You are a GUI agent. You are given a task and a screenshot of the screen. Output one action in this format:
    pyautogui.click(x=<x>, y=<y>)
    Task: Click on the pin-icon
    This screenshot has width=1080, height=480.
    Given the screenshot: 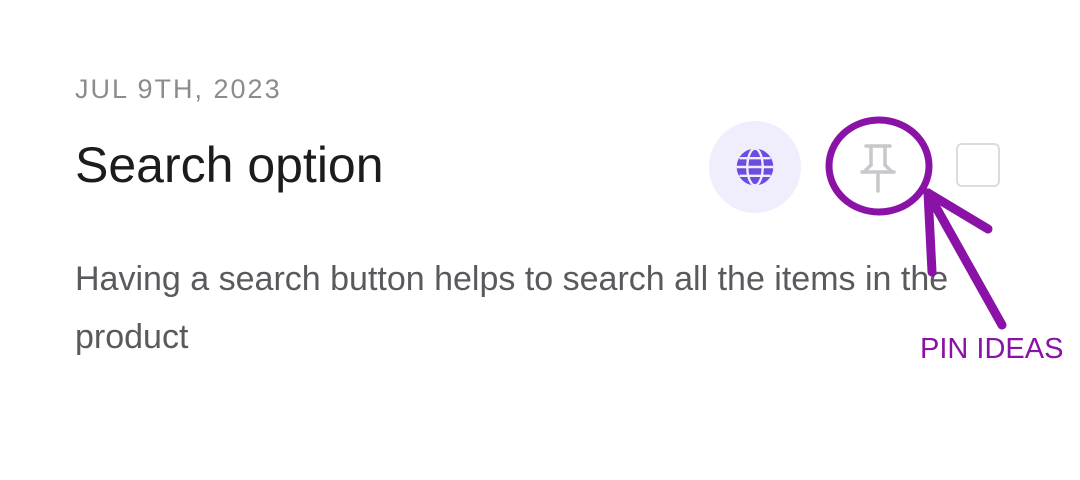 What is the action you would take?
    pyautogui.click(x=878, y=168)
    